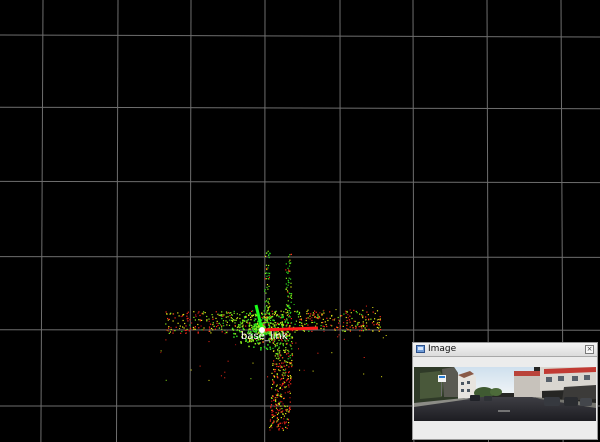 The height and width of the screenshot is (442, 600). I want to click on image-panel-titlebar: Image ×, so click(505, 350).